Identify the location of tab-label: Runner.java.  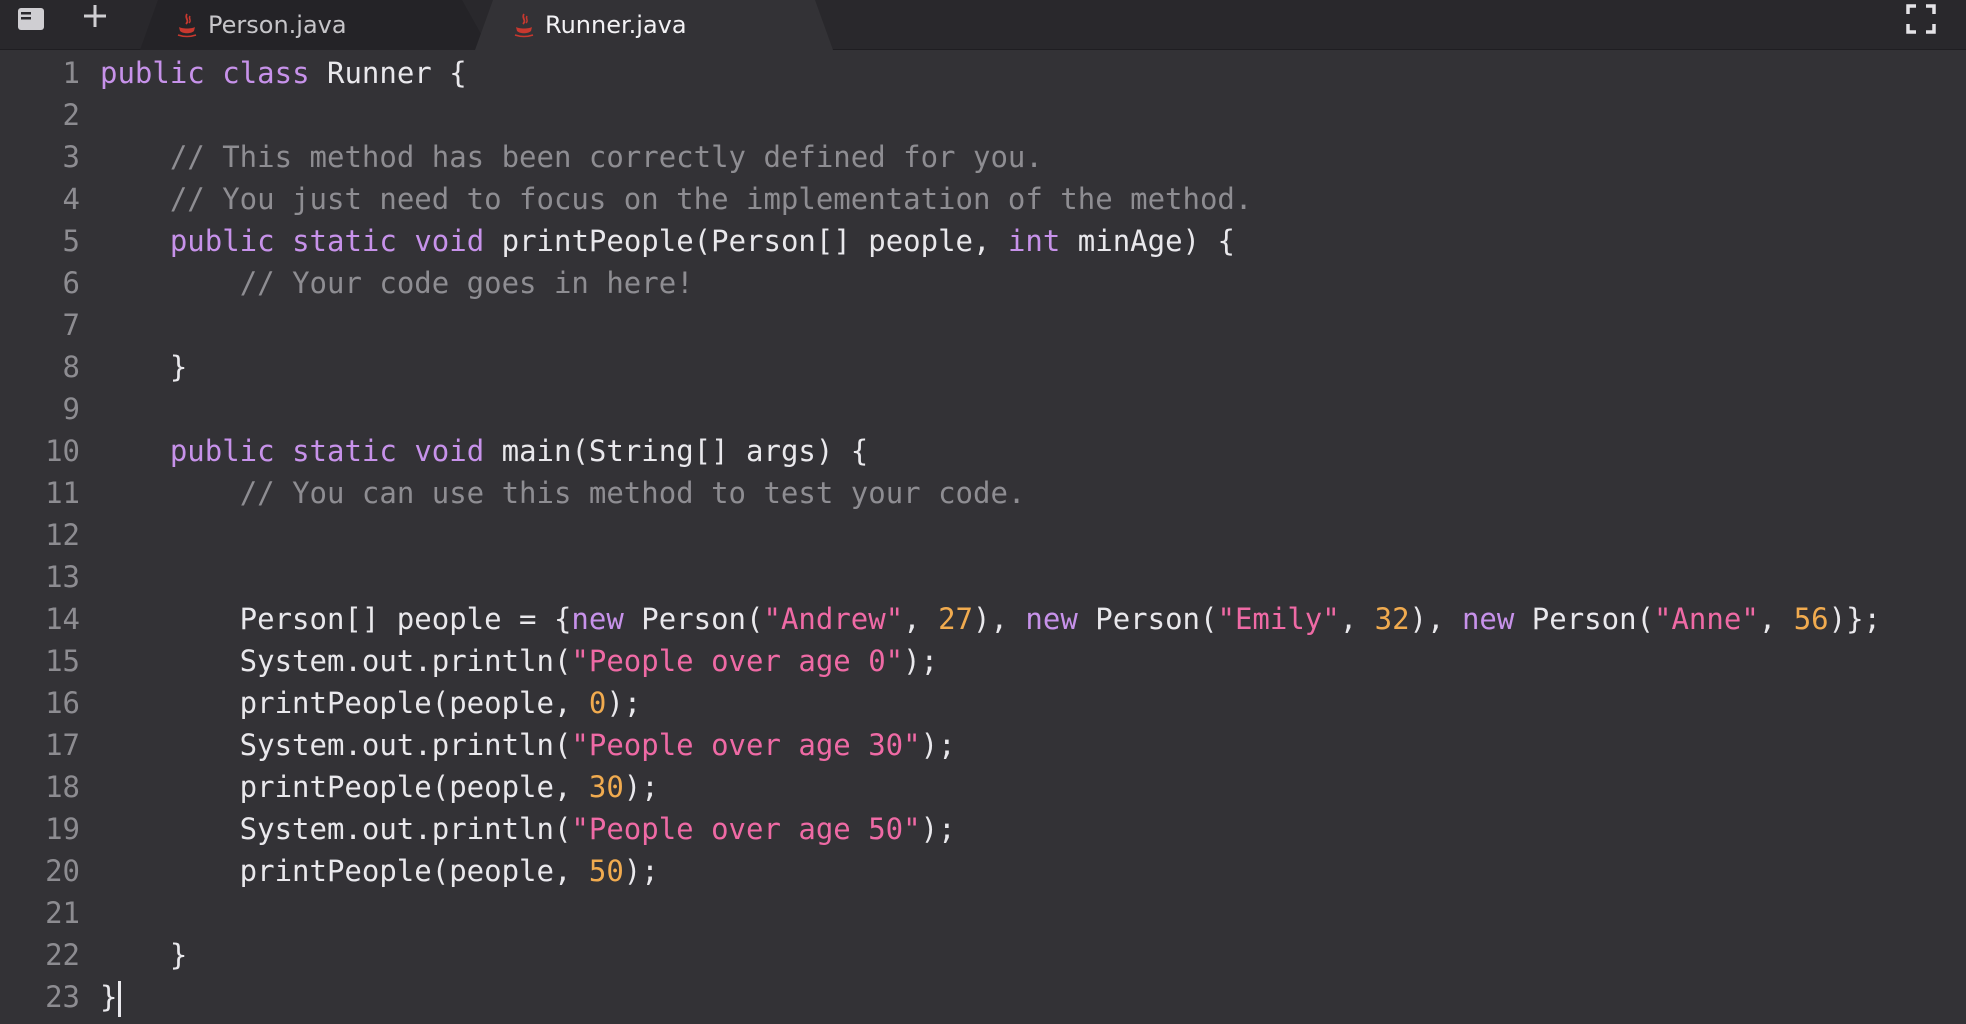
(616, 25).